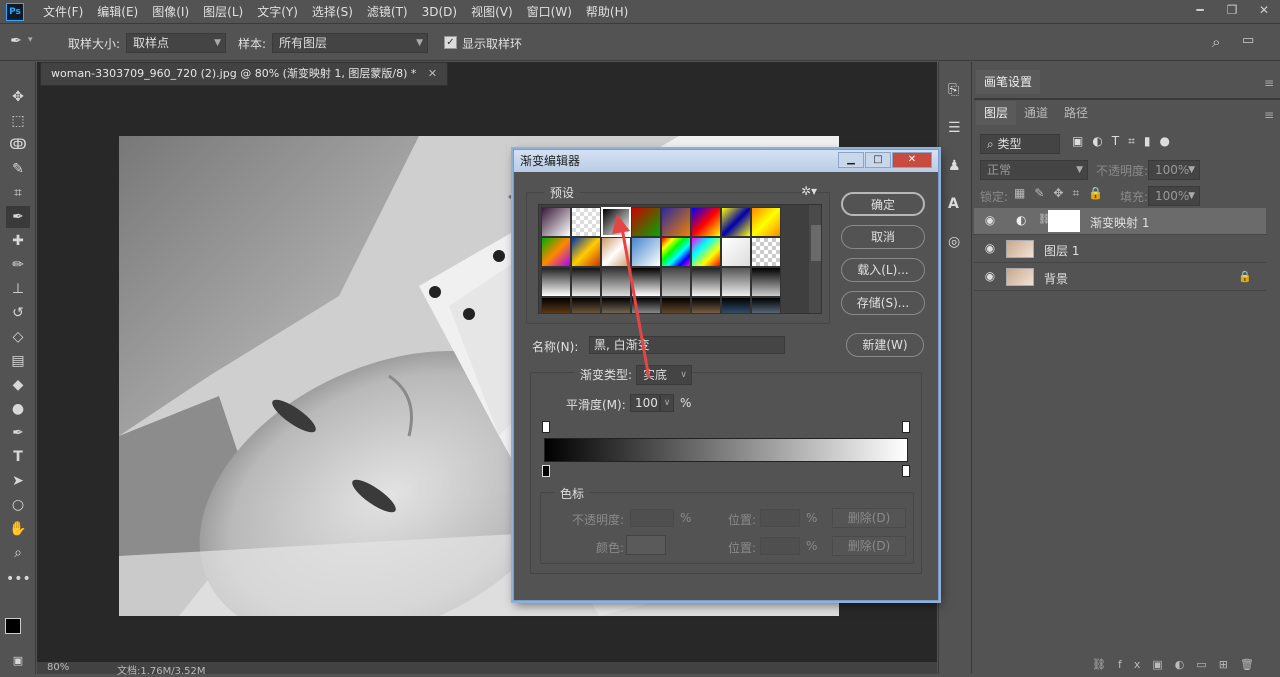  What do you see at coordinates (1127, 666) in the screenshot?
I see `layers-footer-icons: ⛓fx▣◐▭⊞🗑` at bounding box center [1127, 666].